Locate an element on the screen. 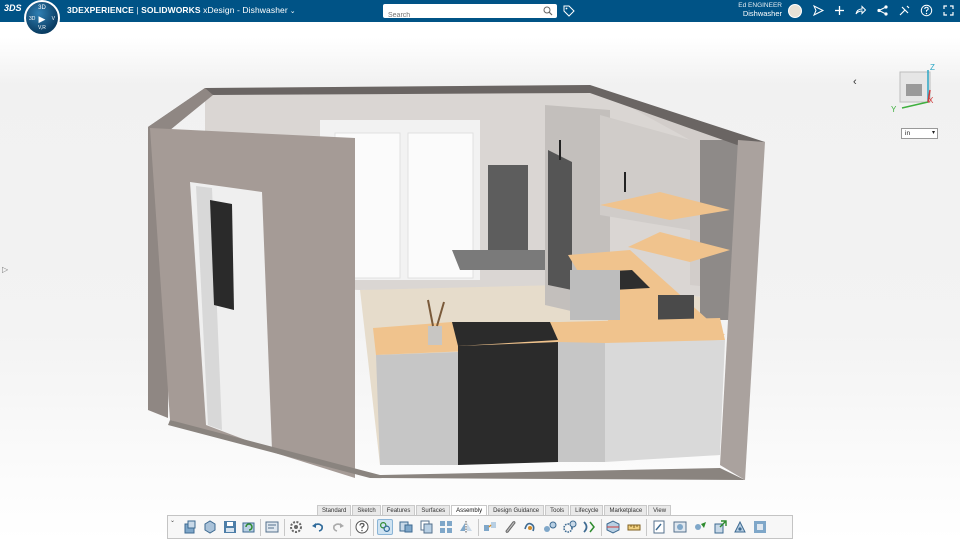 This screenshot has height=540, width=960. mirror-component-icon is located at coordinates (466, 527).